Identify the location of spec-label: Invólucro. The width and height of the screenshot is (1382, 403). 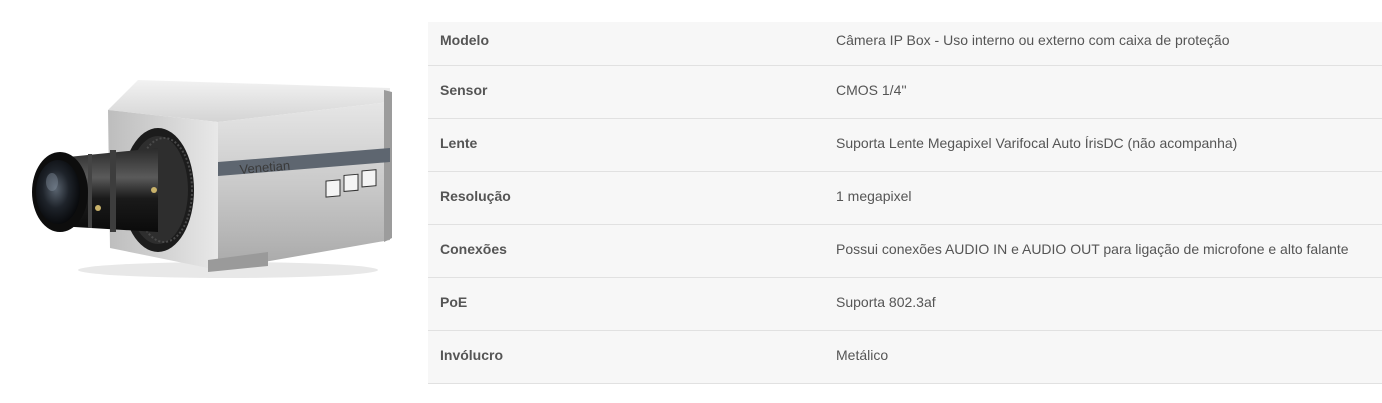
(472, 355).